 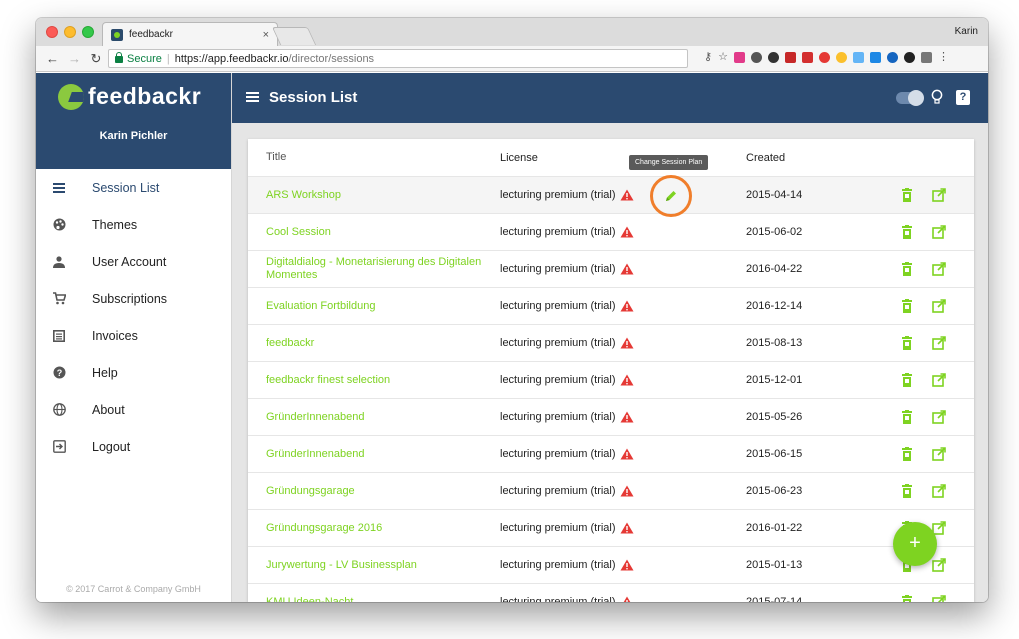 I want to click on reload-icon: ↻, so click(x=96, y=58).